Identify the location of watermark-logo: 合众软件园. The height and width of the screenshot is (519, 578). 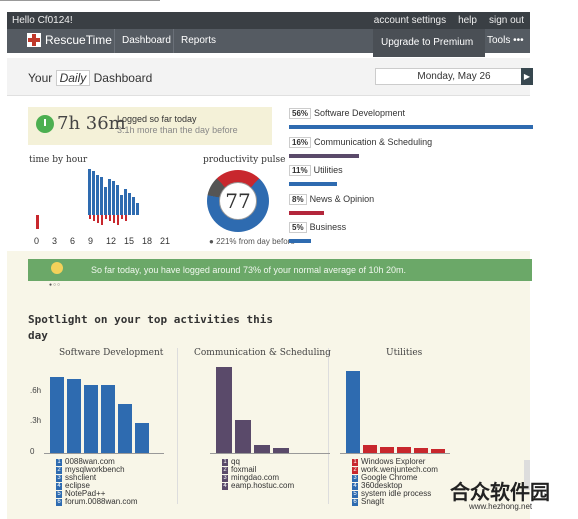
(500, 493).